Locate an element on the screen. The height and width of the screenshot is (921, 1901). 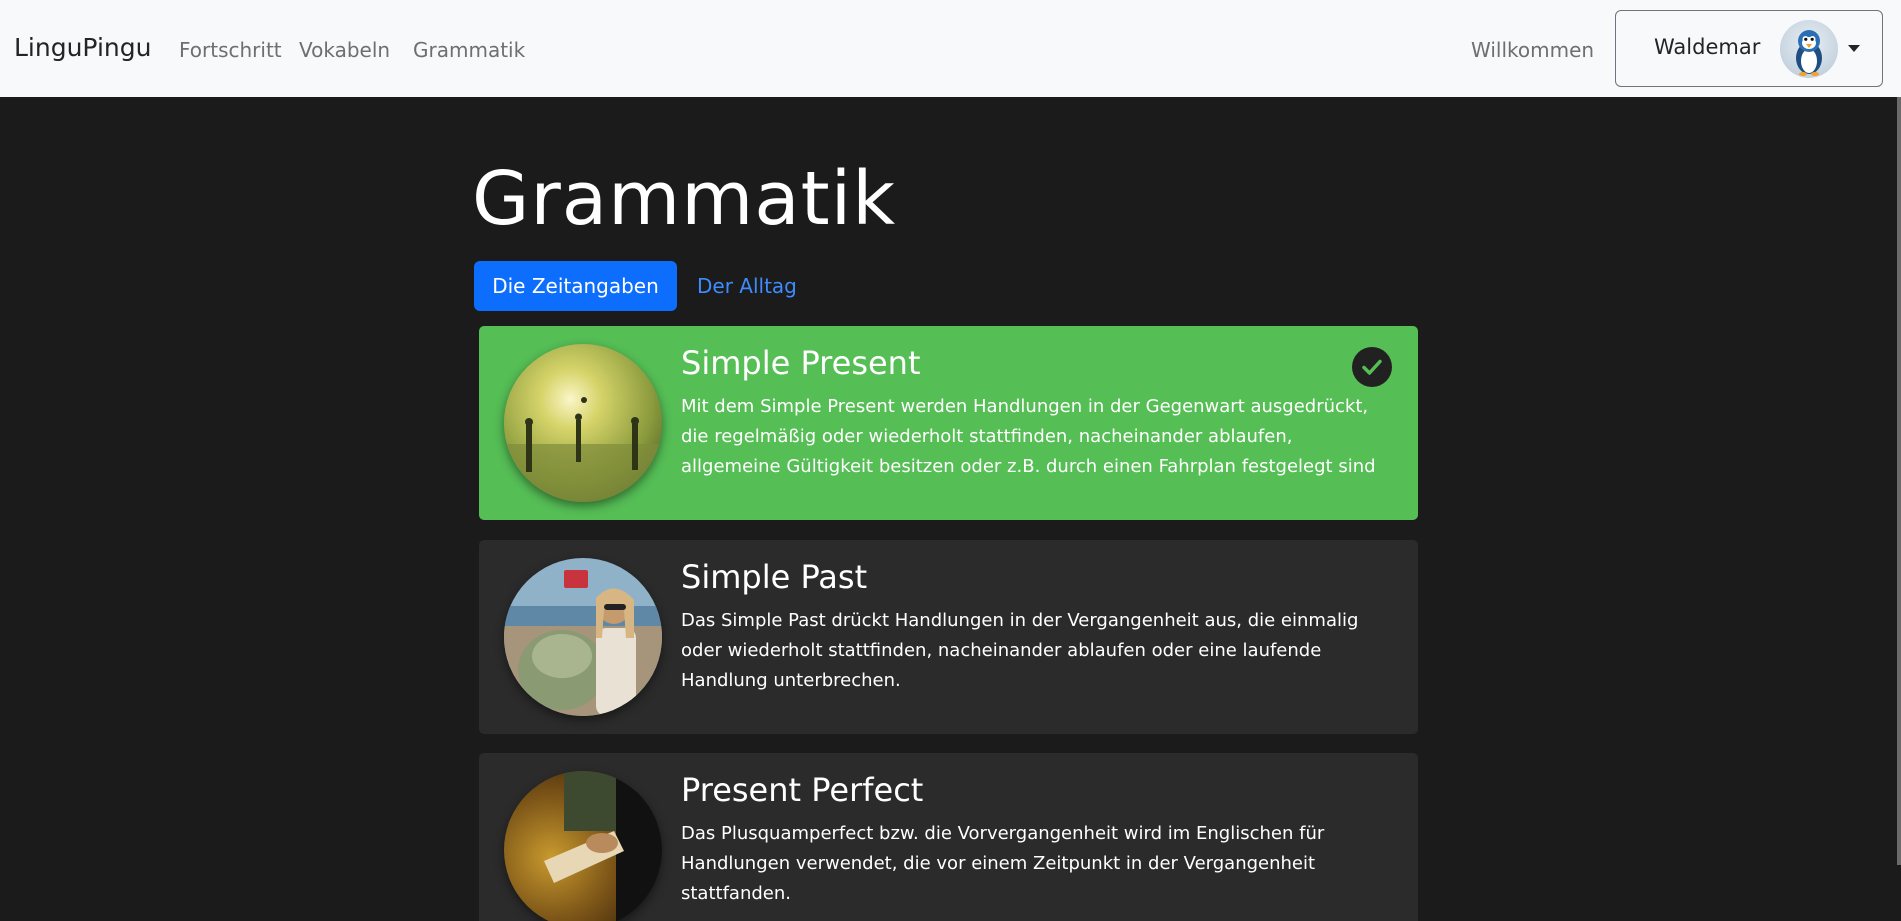
tab-die-zeitangaben: Die Zeitangaben is located at coordinates (575, 286).